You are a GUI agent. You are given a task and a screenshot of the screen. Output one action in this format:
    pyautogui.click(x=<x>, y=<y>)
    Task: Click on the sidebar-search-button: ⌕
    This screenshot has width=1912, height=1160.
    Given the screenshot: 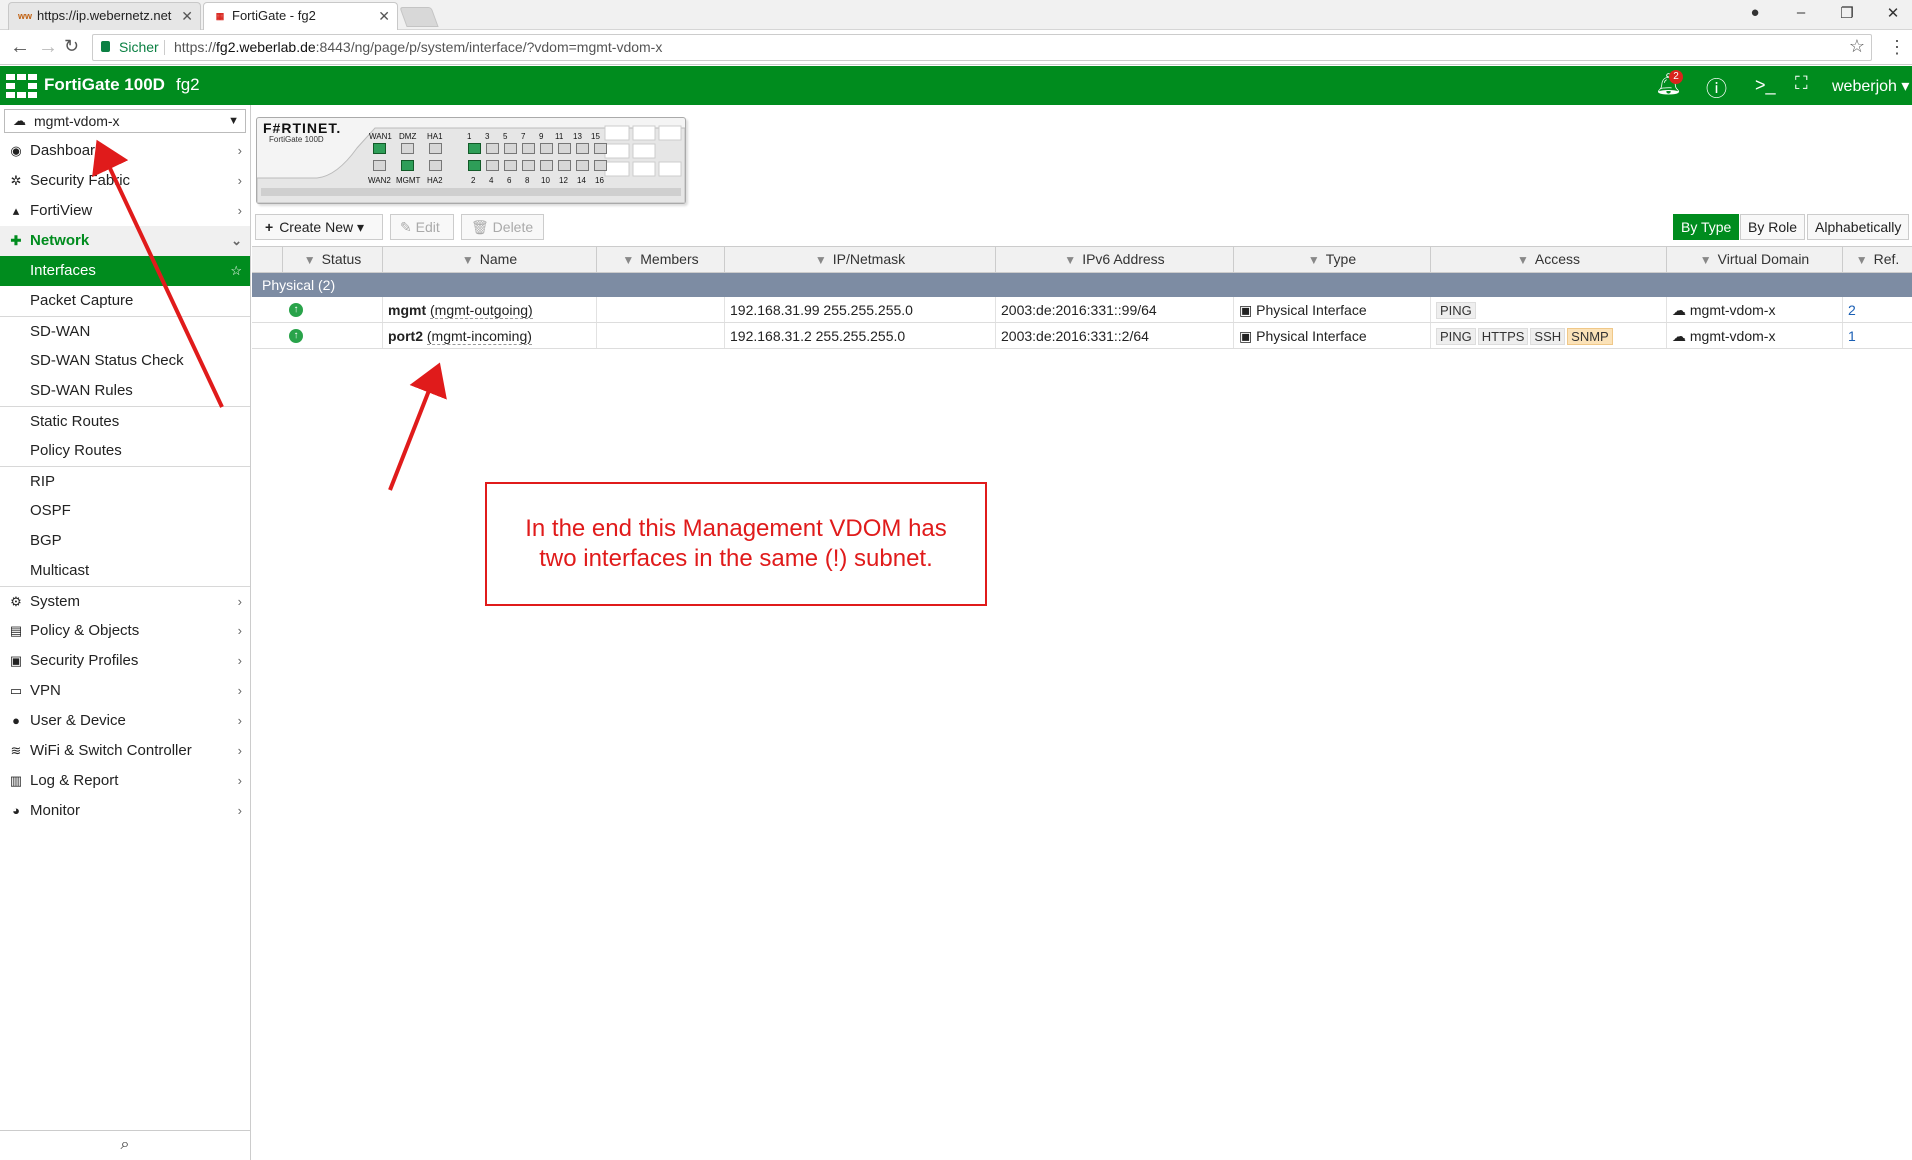 What is the action you would take?
    pyautogui.click(x=125, y=1145)
    